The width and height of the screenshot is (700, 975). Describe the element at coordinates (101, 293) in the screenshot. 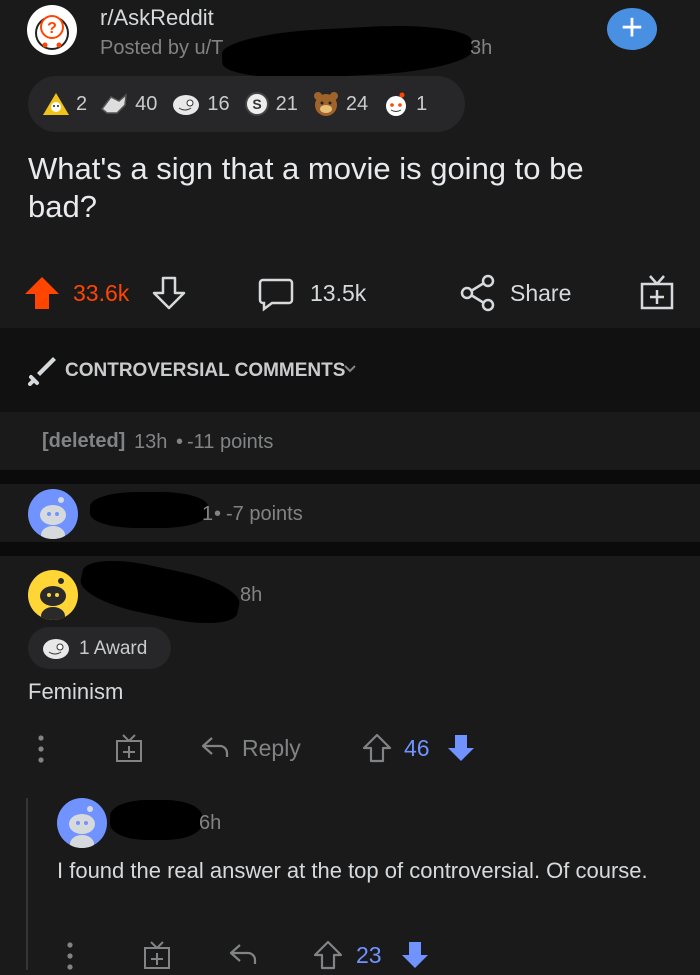

I see `post-score: 33.6k` at that location.